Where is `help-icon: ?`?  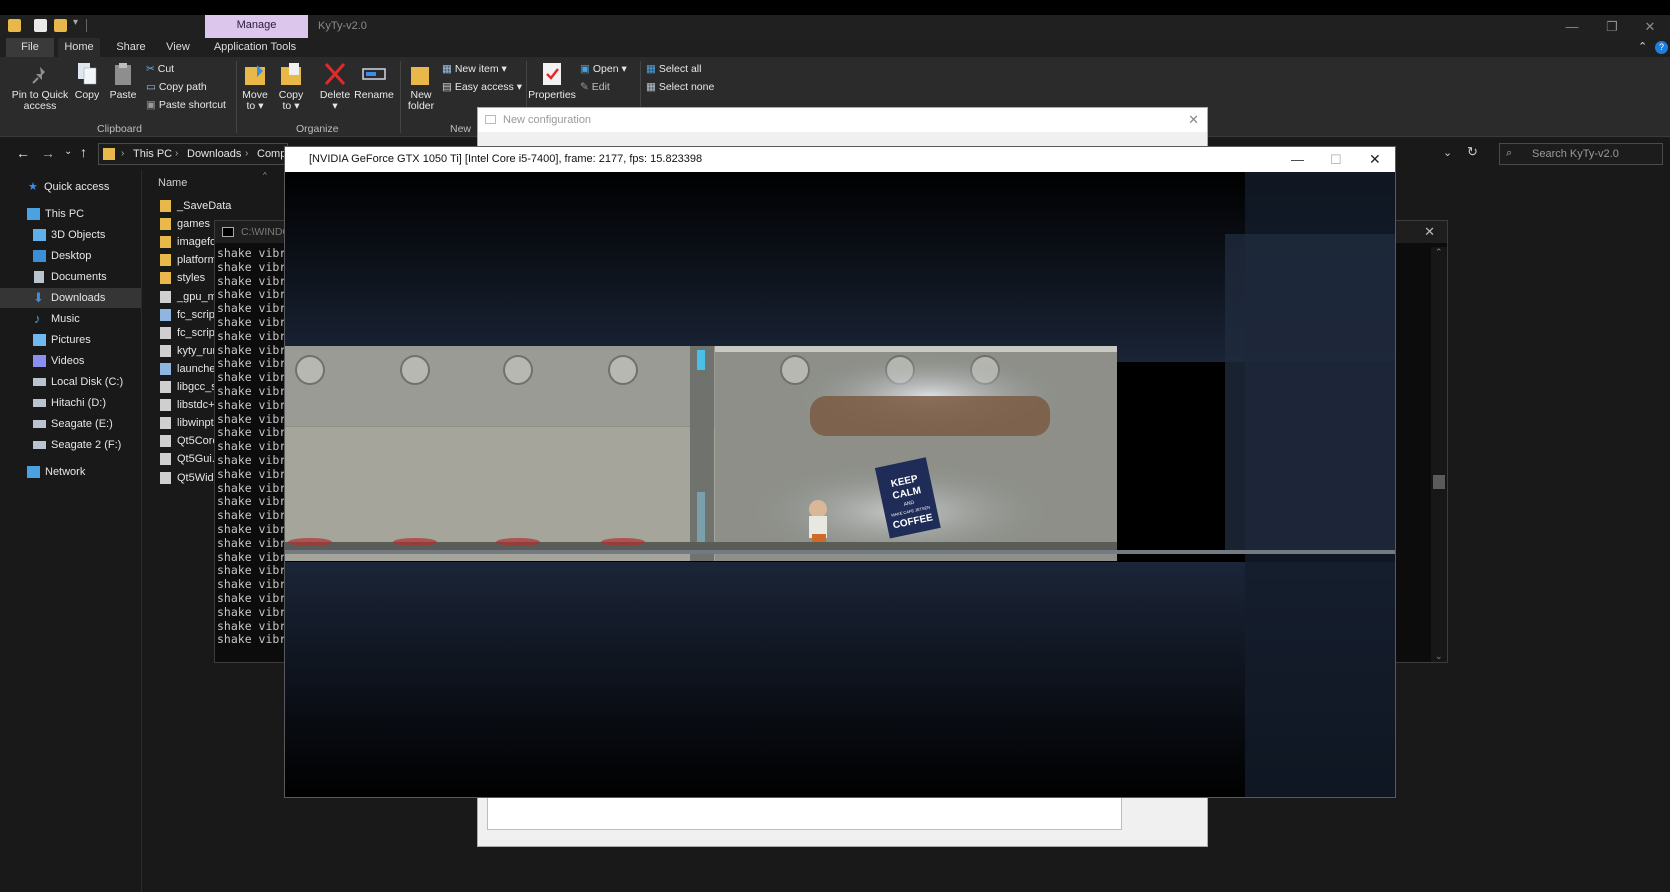 help-icon: ? is located at coordinates (1661, 47).